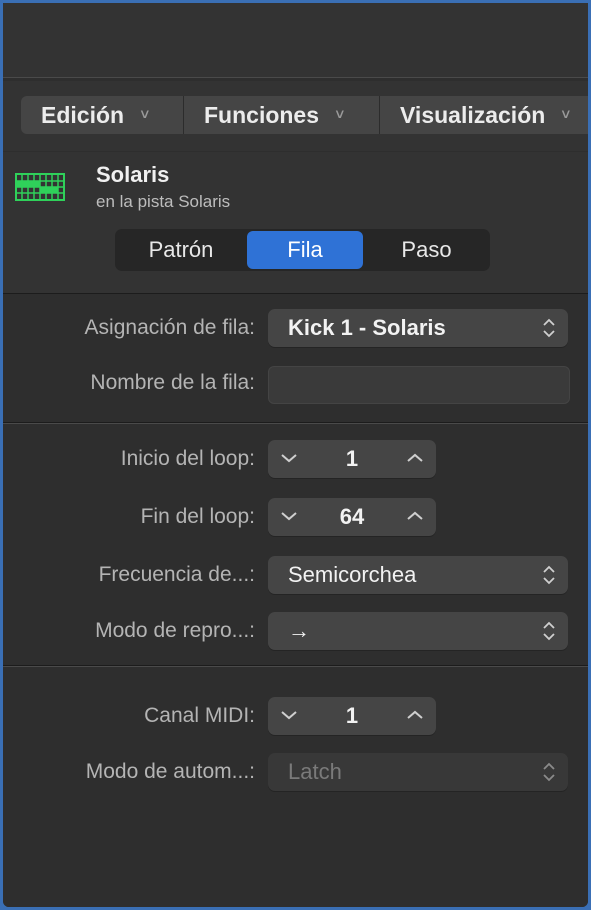 The width and height of the screenshot is (591, 910). I want to click on mode-segmented-control: Patrón Fila Paso, so click(302, 250).